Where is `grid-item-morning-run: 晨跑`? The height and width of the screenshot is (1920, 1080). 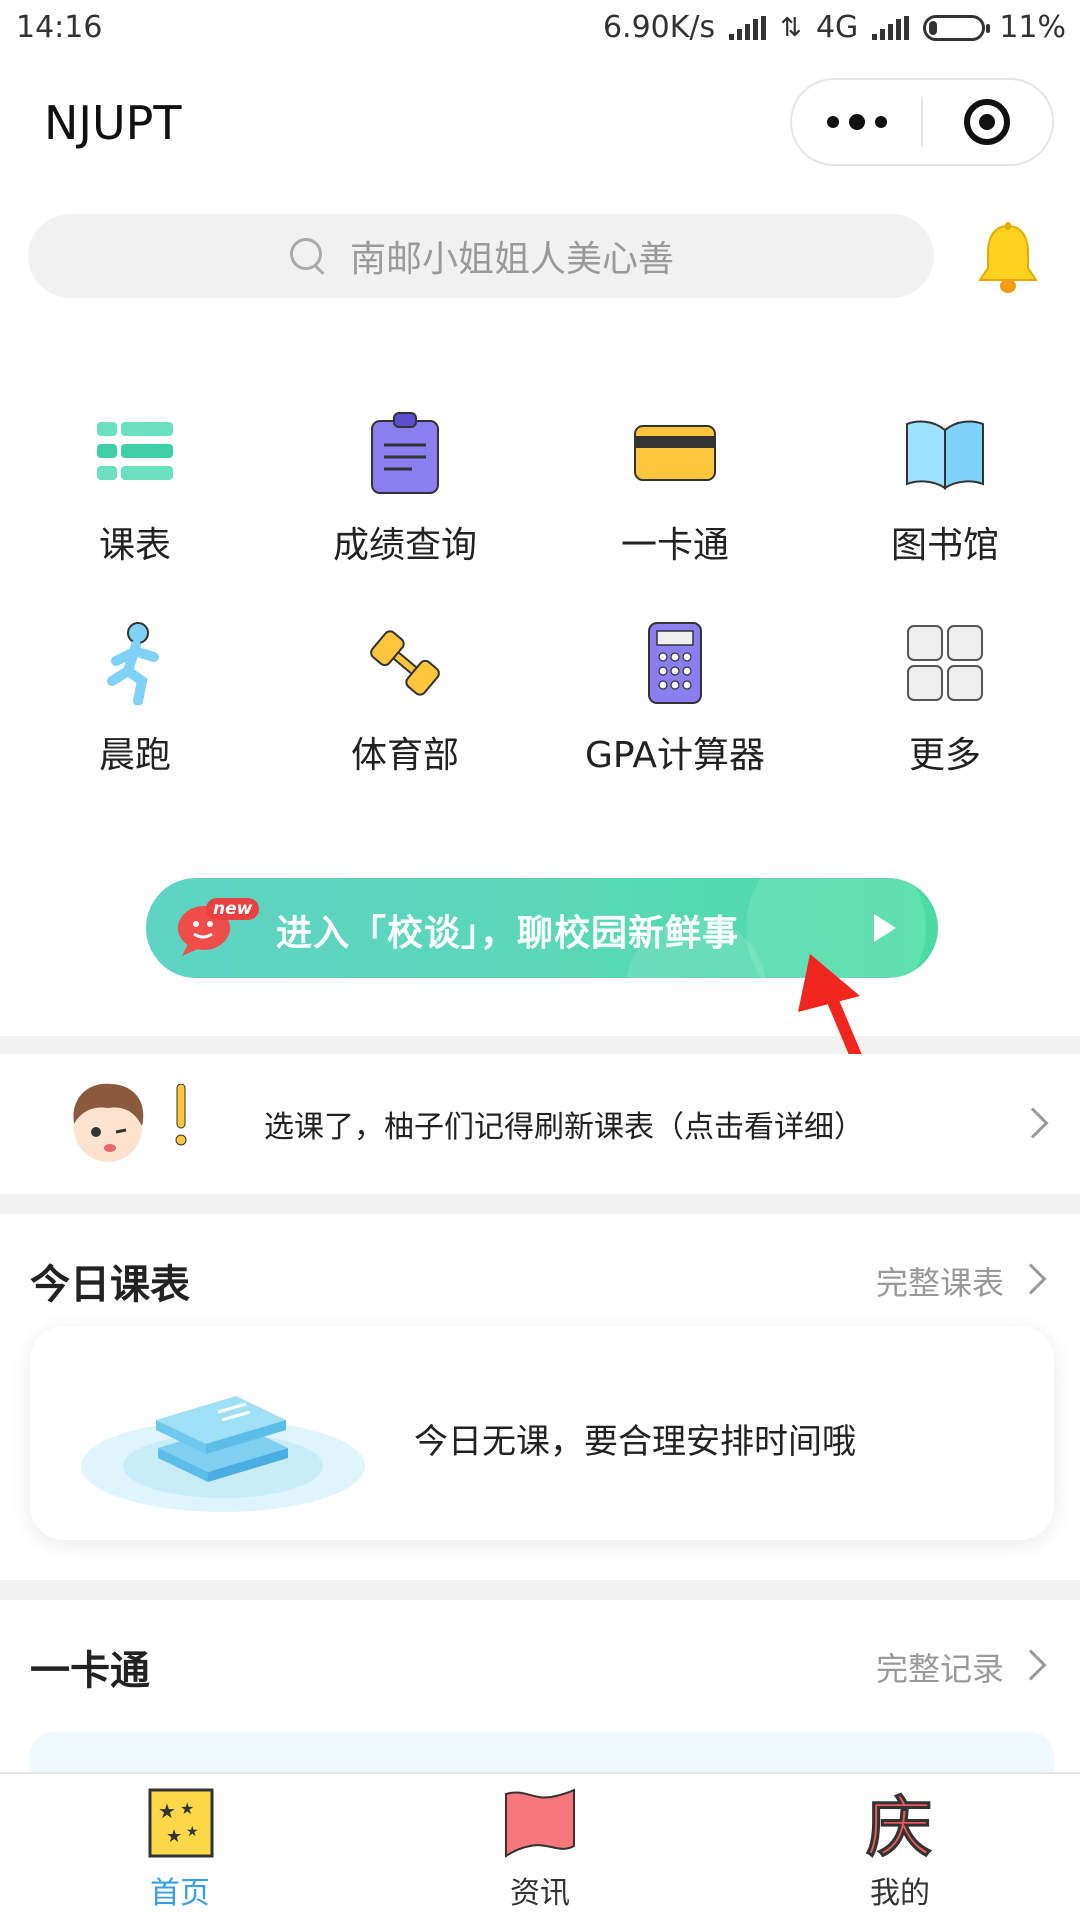 grid-item-morning-run: 晨跑 is located at coordinates (135, 698).